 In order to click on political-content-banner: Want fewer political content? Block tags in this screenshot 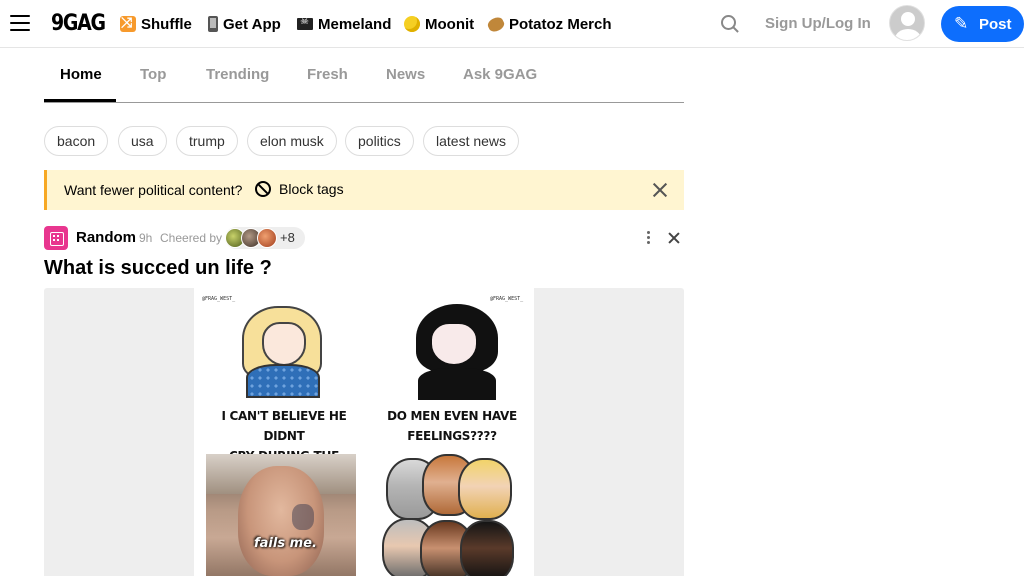, I will do `click(364, 190)`.